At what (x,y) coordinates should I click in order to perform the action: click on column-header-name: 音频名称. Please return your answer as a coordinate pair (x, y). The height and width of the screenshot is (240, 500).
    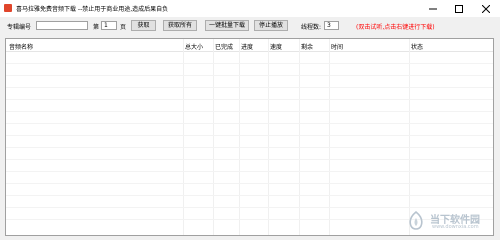
    Looking at the image, I should click on (21, 46).